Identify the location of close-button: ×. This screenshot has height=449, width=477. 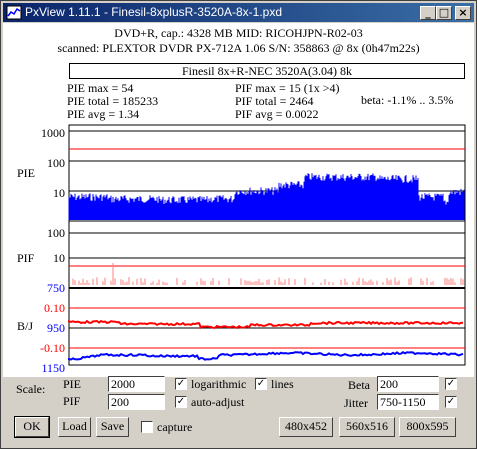
(463, 13).